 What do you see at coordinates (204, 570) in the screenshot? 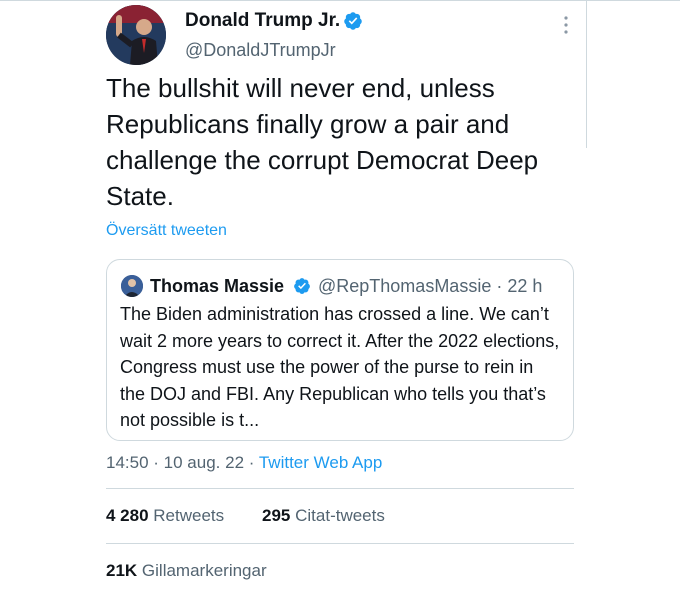
I see `likes-label: Gillamarkeringar` at bounding box center [204, 570].